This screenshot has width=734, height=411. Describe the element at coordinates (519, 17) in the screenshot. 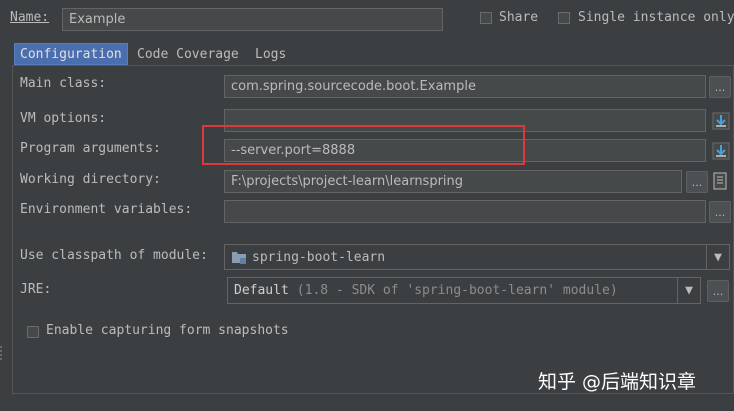

I see `share-label: Share` at that location.